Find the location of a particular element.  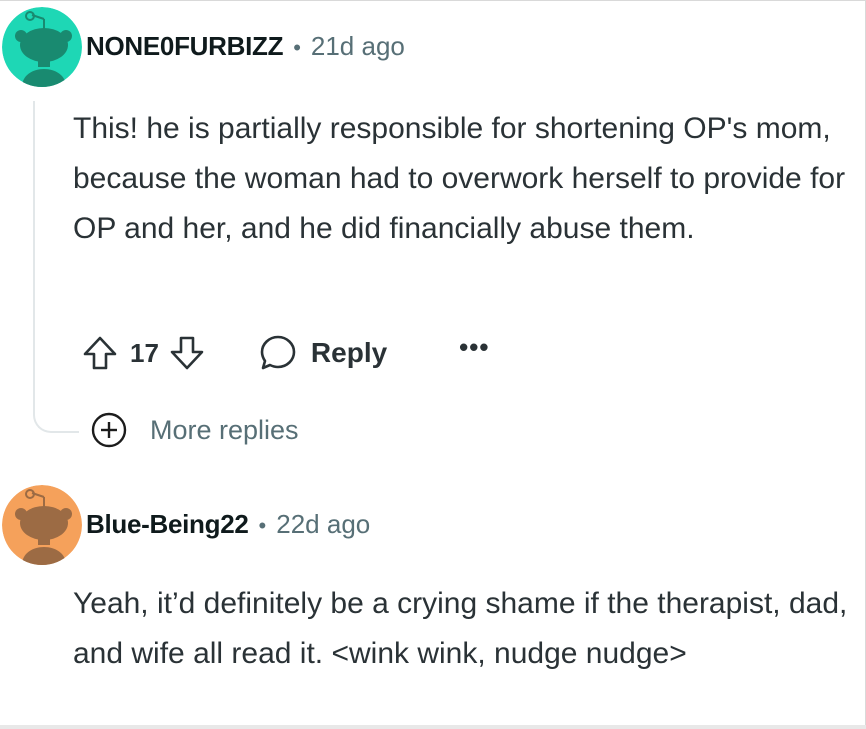

more-replies-label: More replies is located at coordinates (224, 429).